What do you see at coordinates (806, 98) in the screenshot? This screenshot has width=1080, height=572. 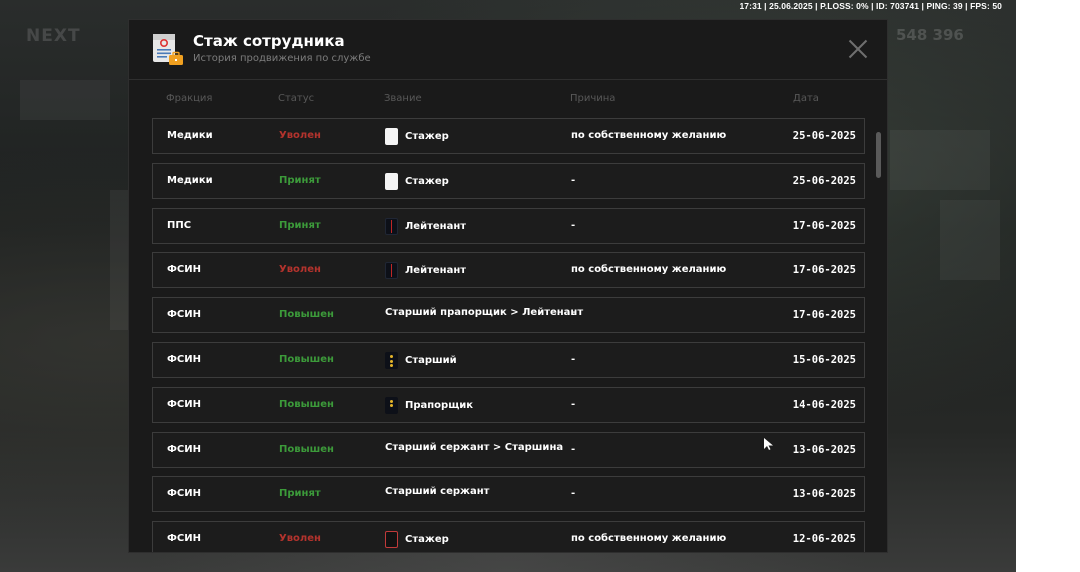 I see `column-header-date: Дата` at bounding box center [806, 98].